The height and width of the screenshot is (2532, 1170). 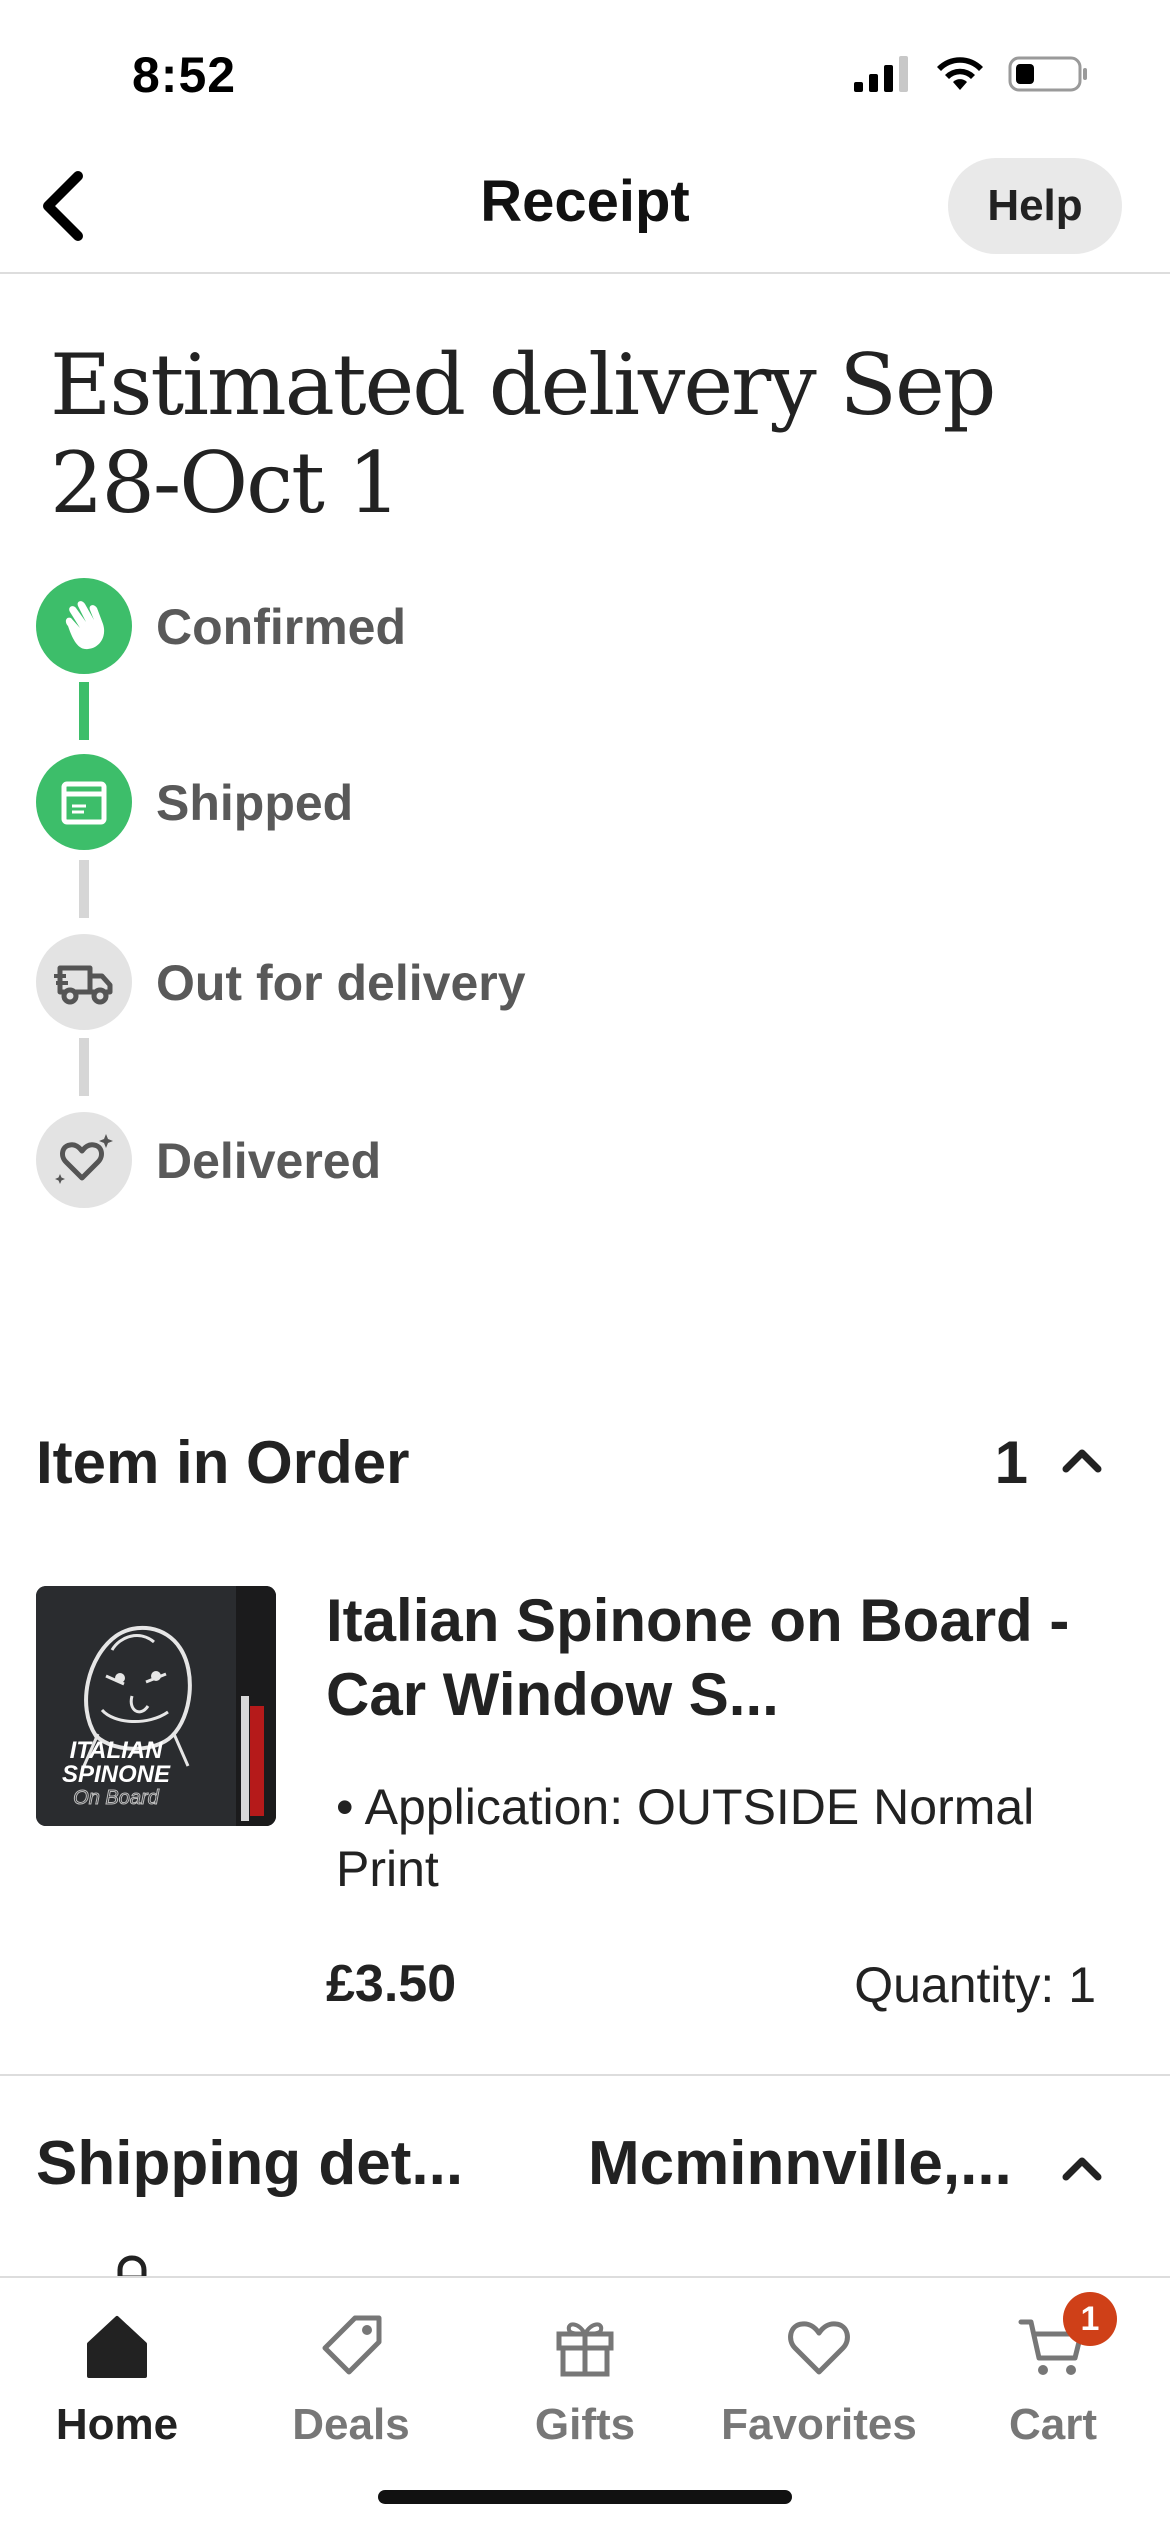 What do you see at coordinates (585, 2075) in the screenshot?
I see `section-divider` at bounding box center [585, 2075].